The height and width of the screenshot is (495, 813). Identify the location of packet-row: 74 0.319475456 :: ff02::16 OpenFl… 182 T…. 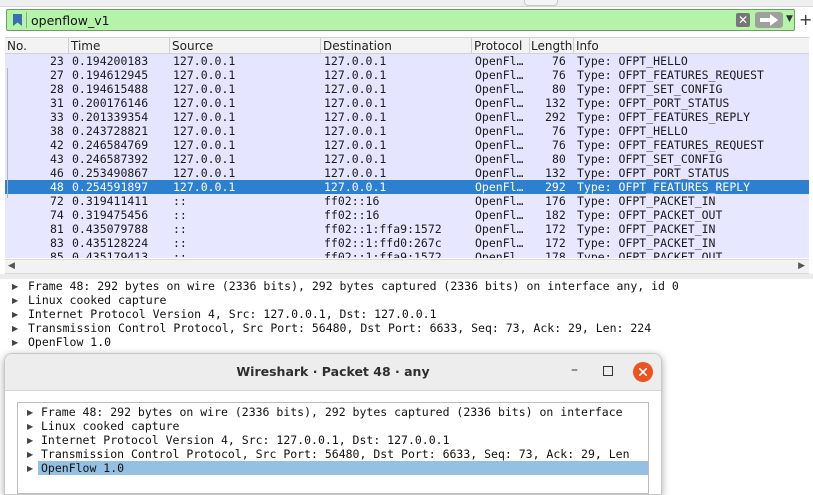
(407, 215).